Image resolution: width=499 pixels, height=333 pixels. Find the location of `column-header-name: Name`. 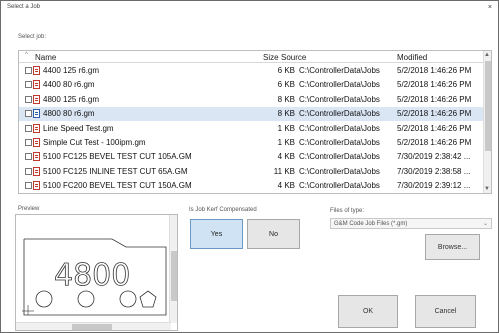

column-header-name: Name is located at coordinates (45, 57).